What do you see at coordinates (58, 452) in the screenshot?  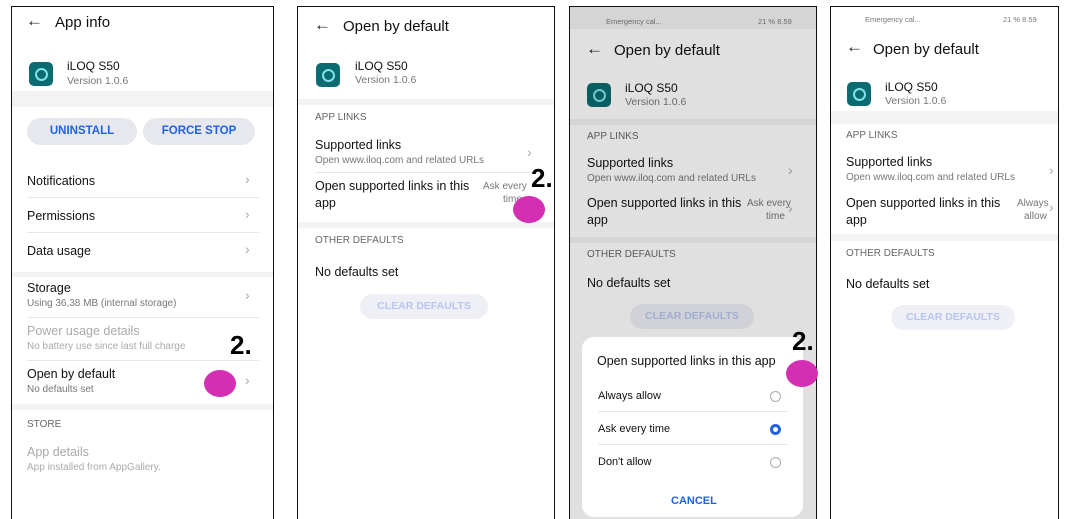 I see `app-details-item: App details` at bounding box center [58, 452].